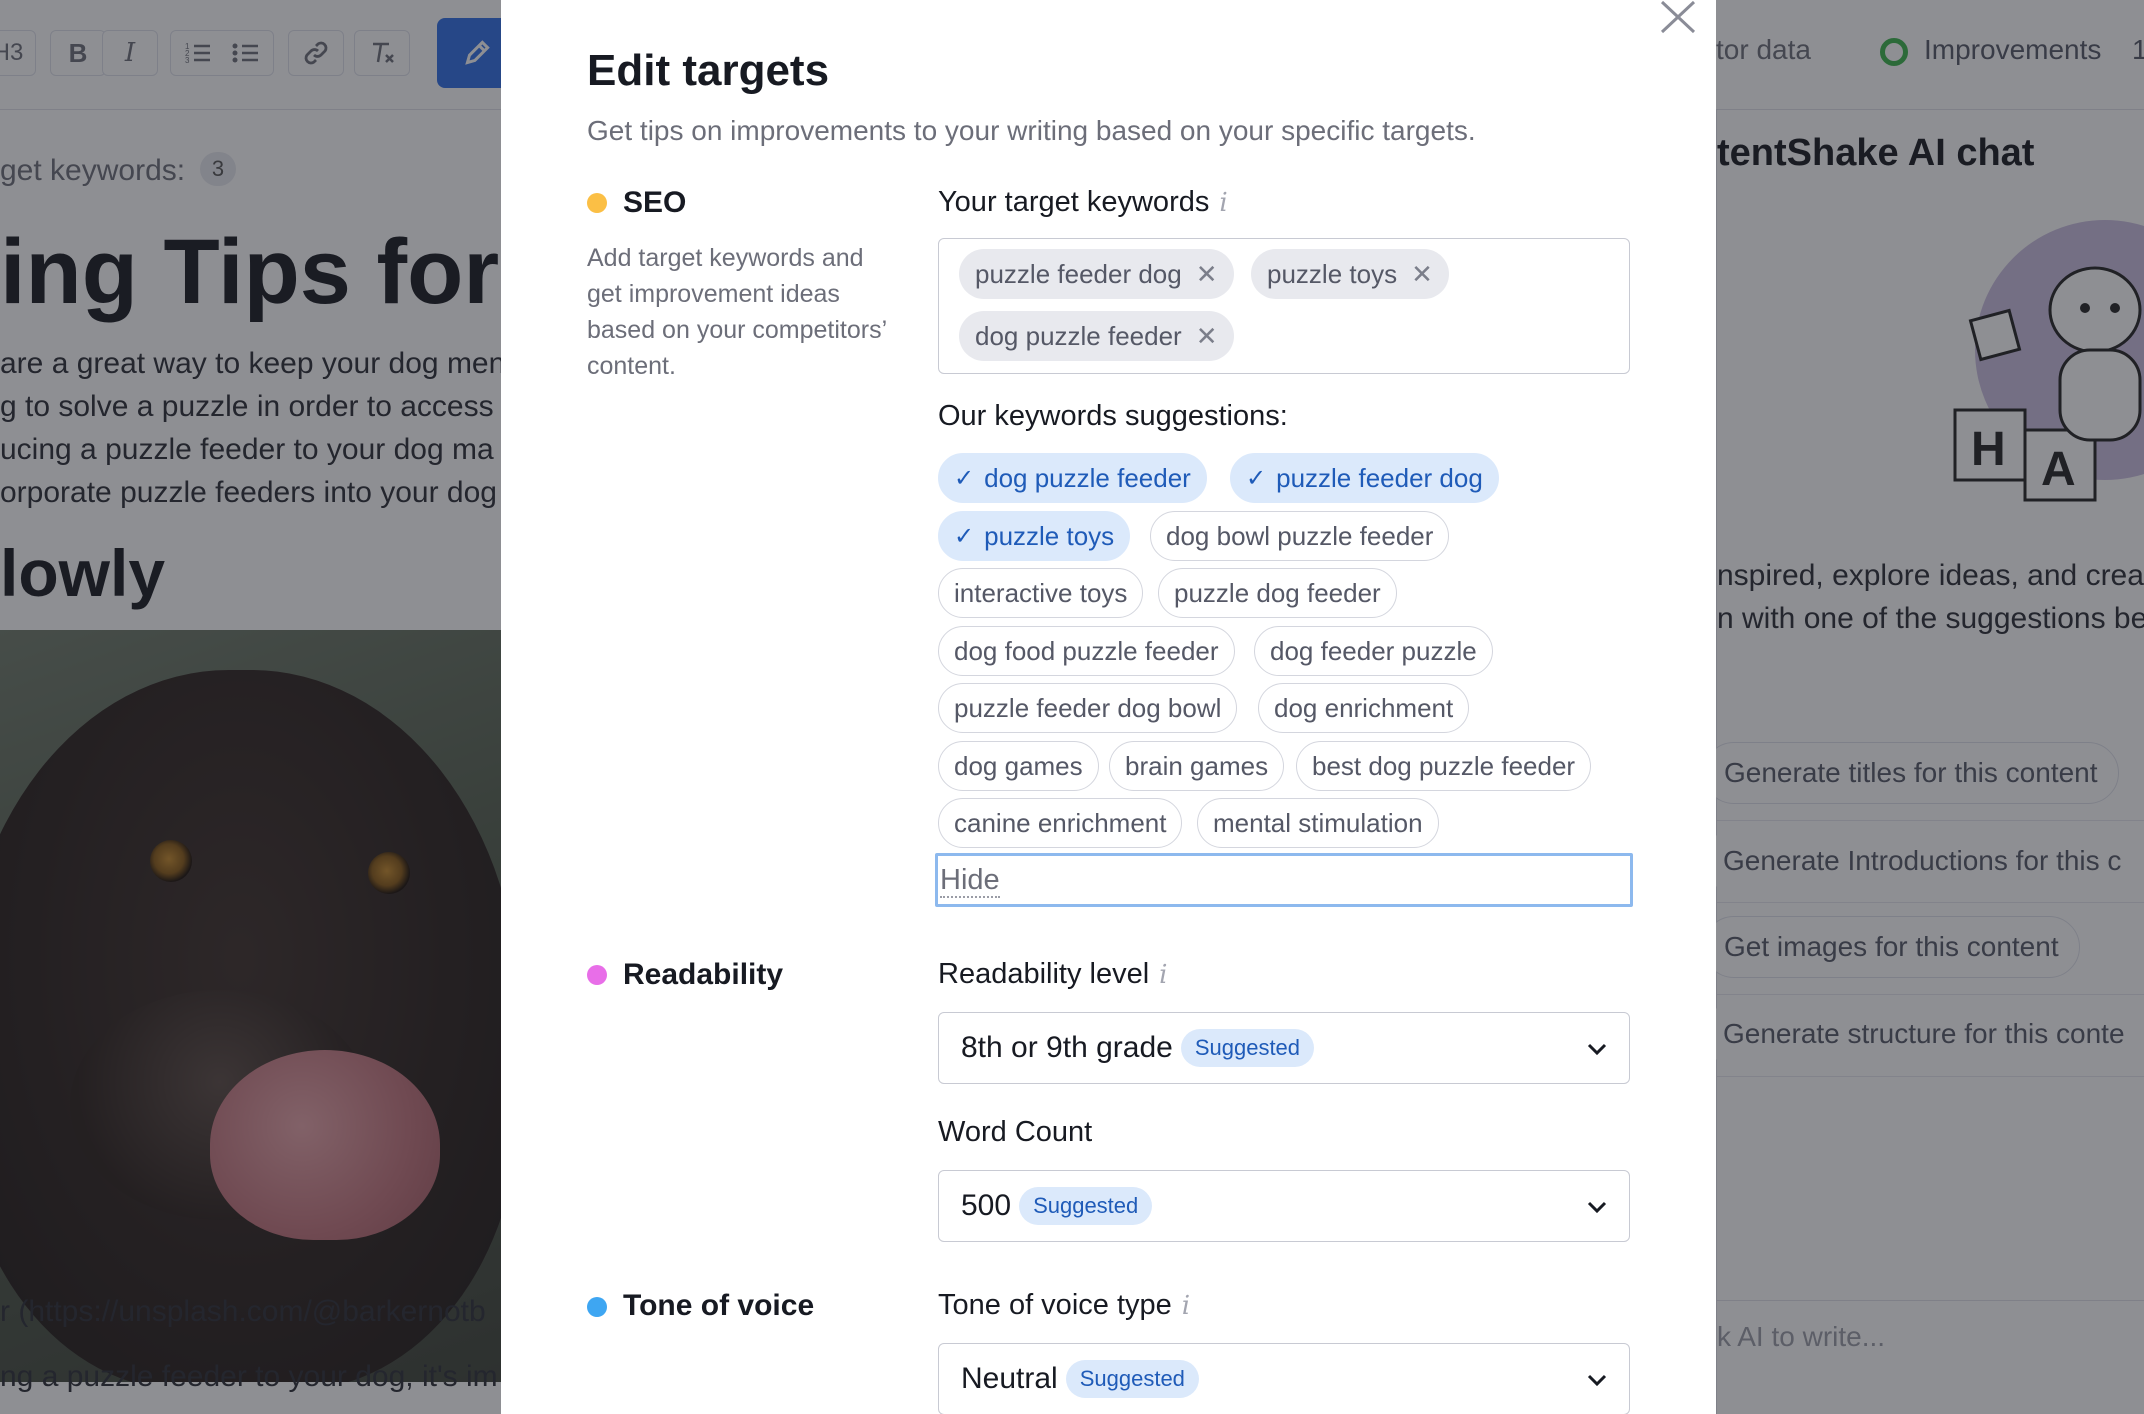 The height and width of the screenshot is (1414, 2144). I want to click on suggestion-chip-selected: ✓ puzzle toys, so click(1034, 536).